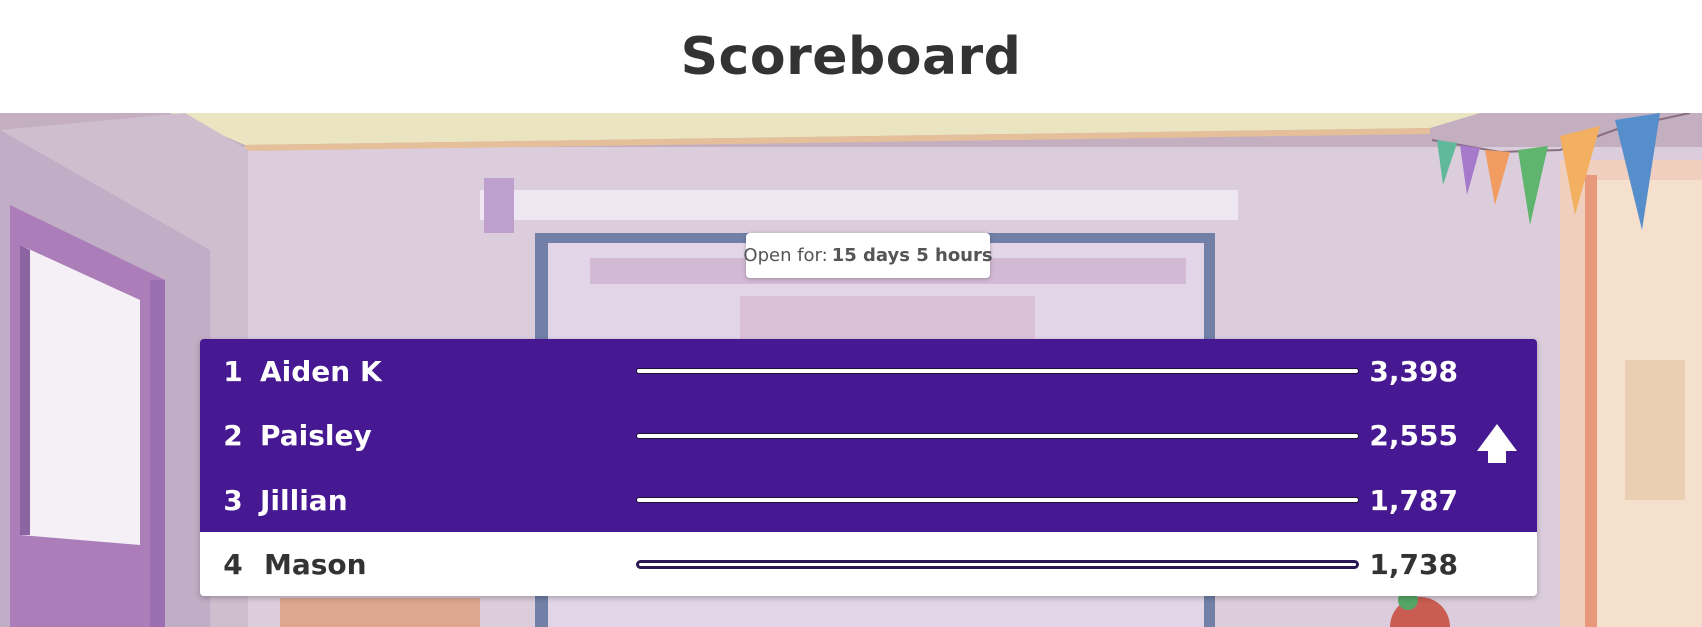  What do you see at coordinates (233, 500) in the screenshot?
I see `rank-number: 3` at bounding box center [233, 500].